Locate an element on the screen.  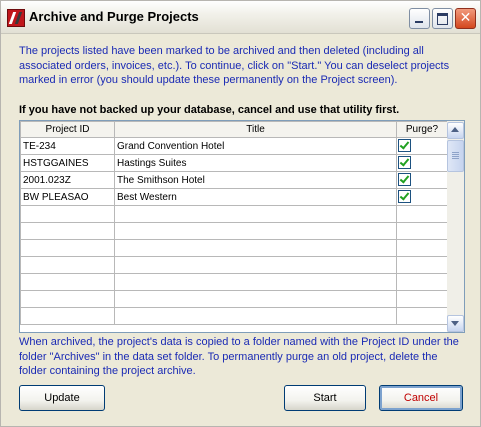
close-icon: ✕ is located at coordinates (465, 18).